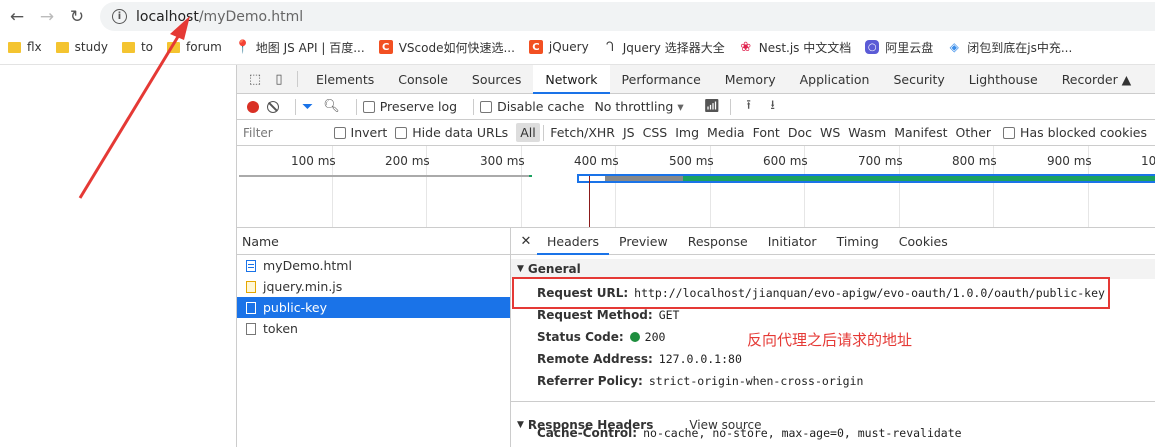  Describe the element at coordinates (661, 79) in the screenshot. I see `tab-performance: Performance` at that location.